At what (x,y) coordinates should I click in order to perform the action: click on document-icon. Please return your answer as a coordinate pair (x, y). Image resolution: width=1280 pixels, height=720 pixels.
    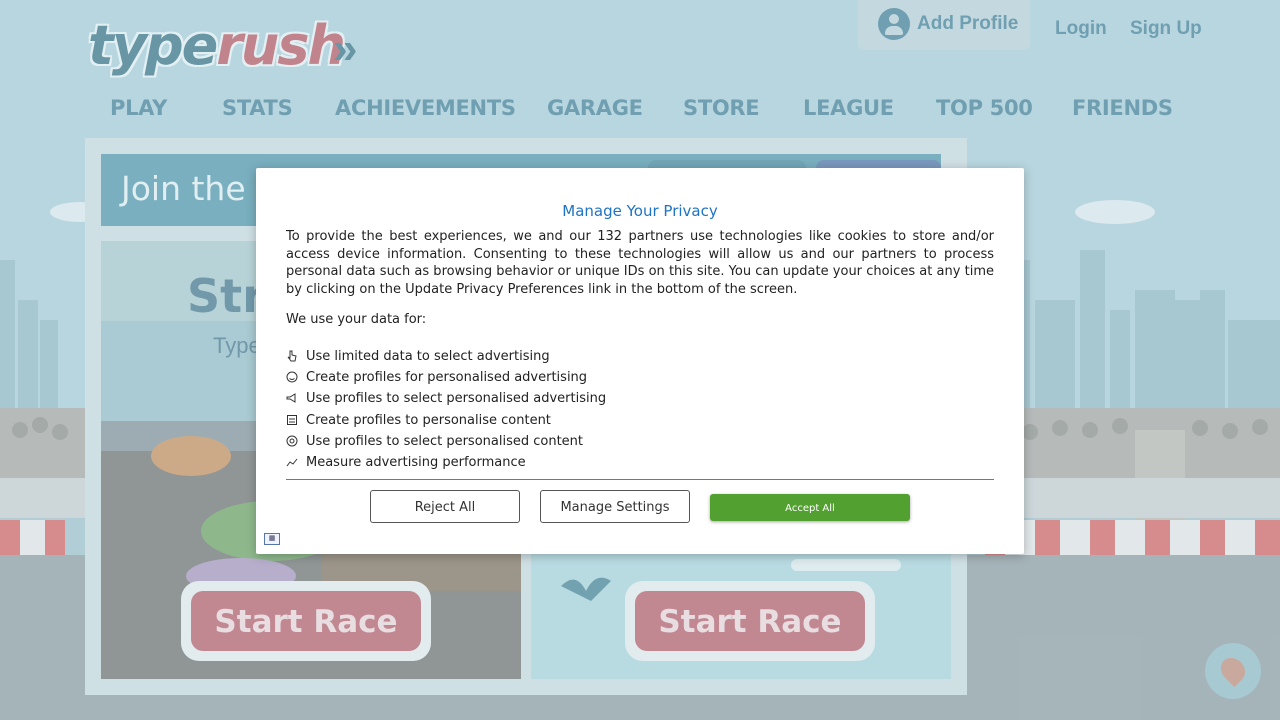
    Looking at the image, I should click on (292, 420).